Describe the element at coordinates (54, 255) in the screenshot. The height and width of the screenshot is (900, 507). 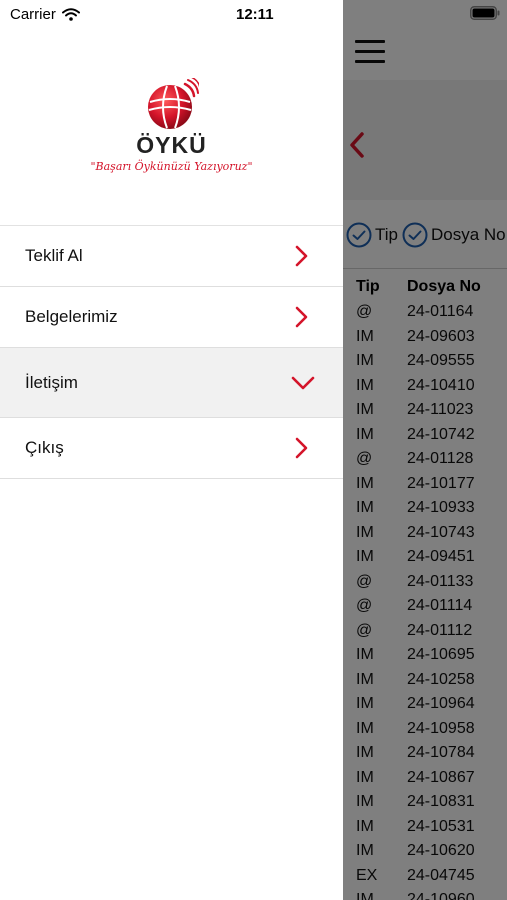
I see `menu-item-label: Teklif Al` at that location.